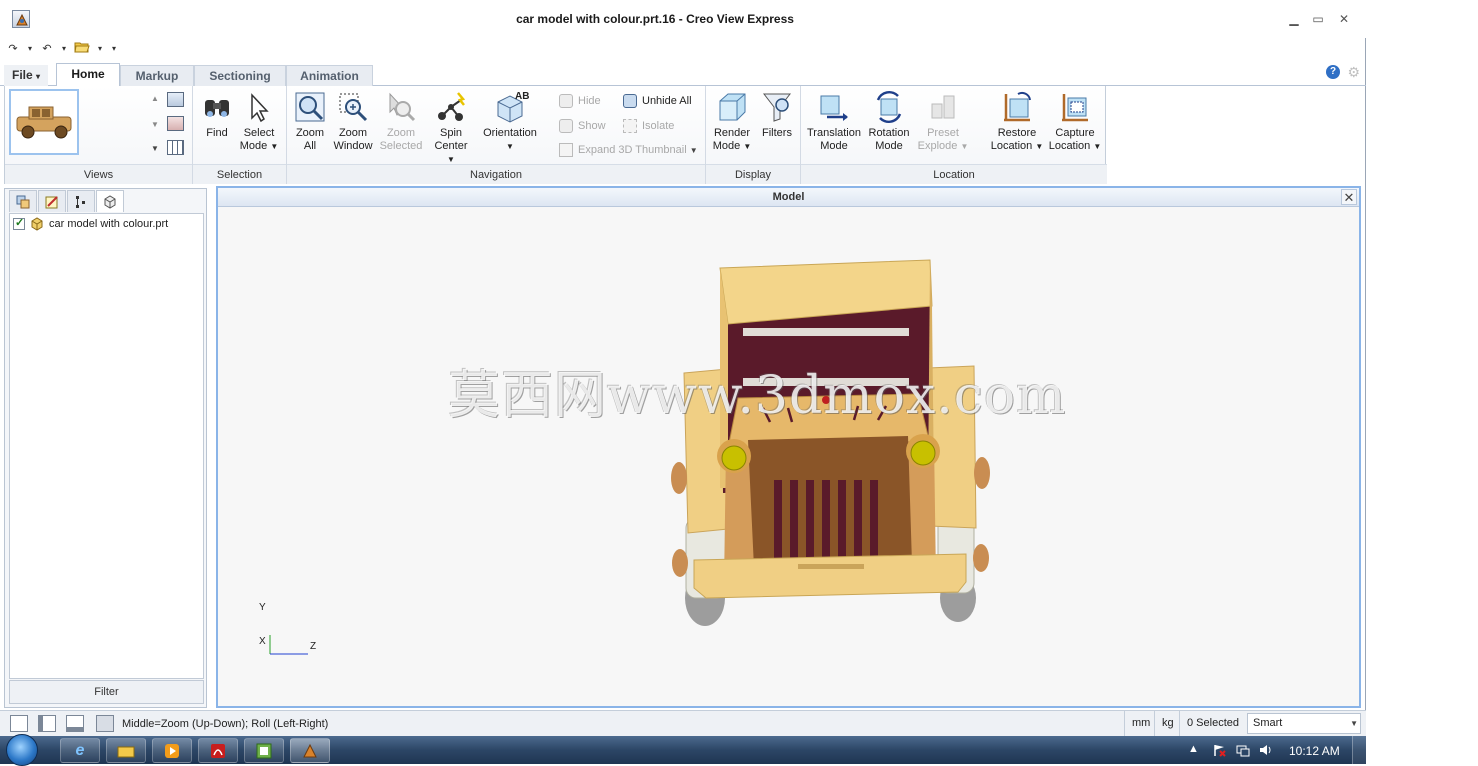 The image size is (1478, 766). I want to click on view-thumbnail, so click(44, 122).